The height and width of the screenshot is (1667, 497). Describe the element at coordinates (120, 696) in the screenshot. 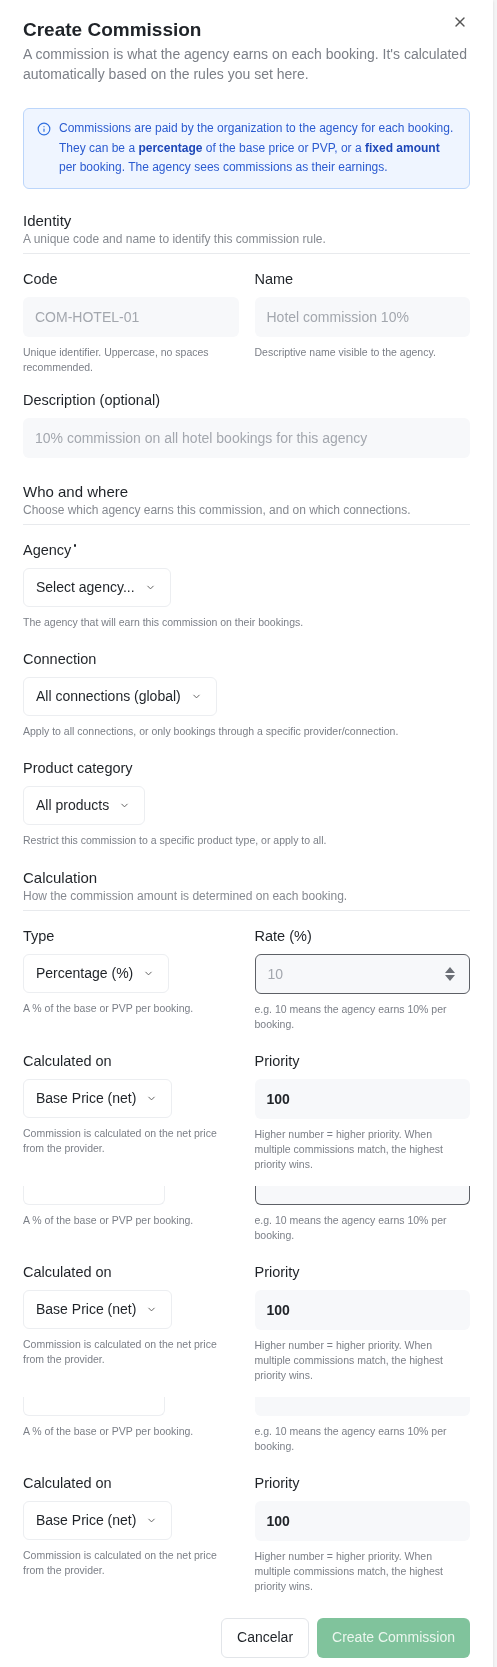

I see `select-dropdown: All connections (global)` at that location.